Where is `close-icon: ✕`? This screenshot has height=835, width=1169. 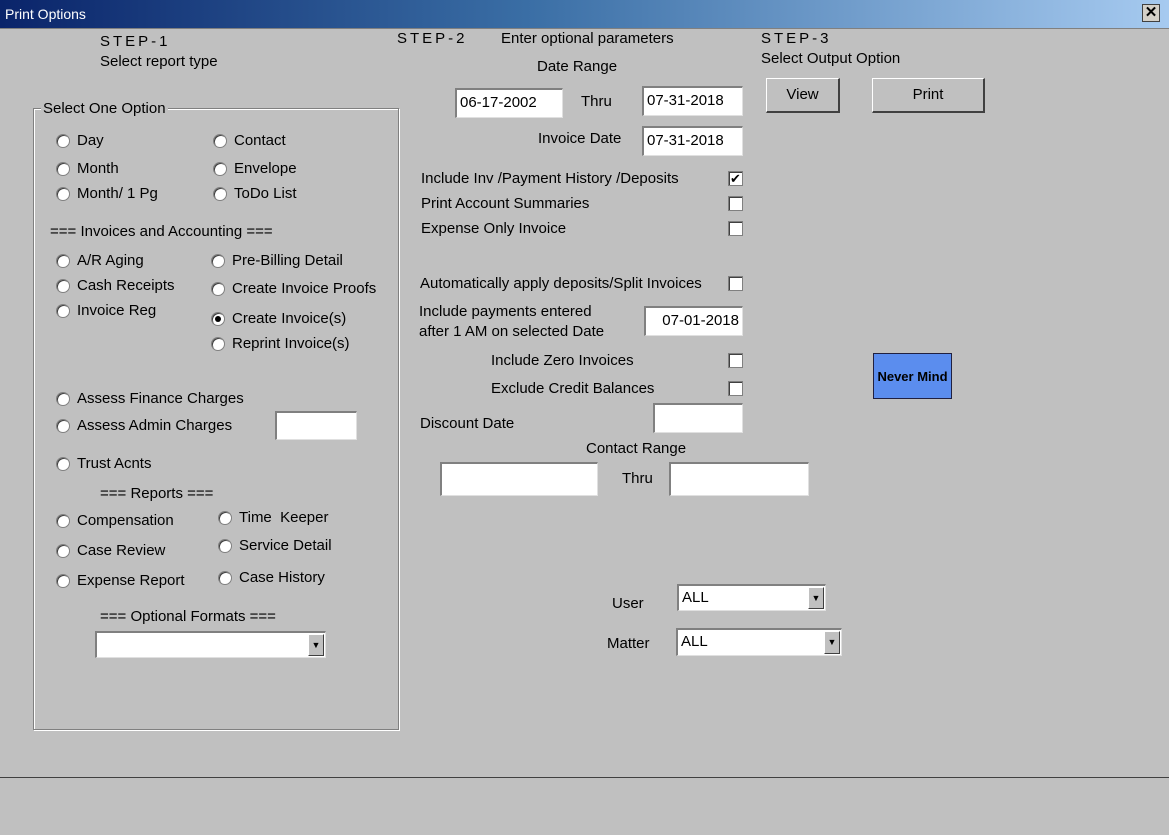
close-icon: ✕ is located at coordinates (1151, 12).